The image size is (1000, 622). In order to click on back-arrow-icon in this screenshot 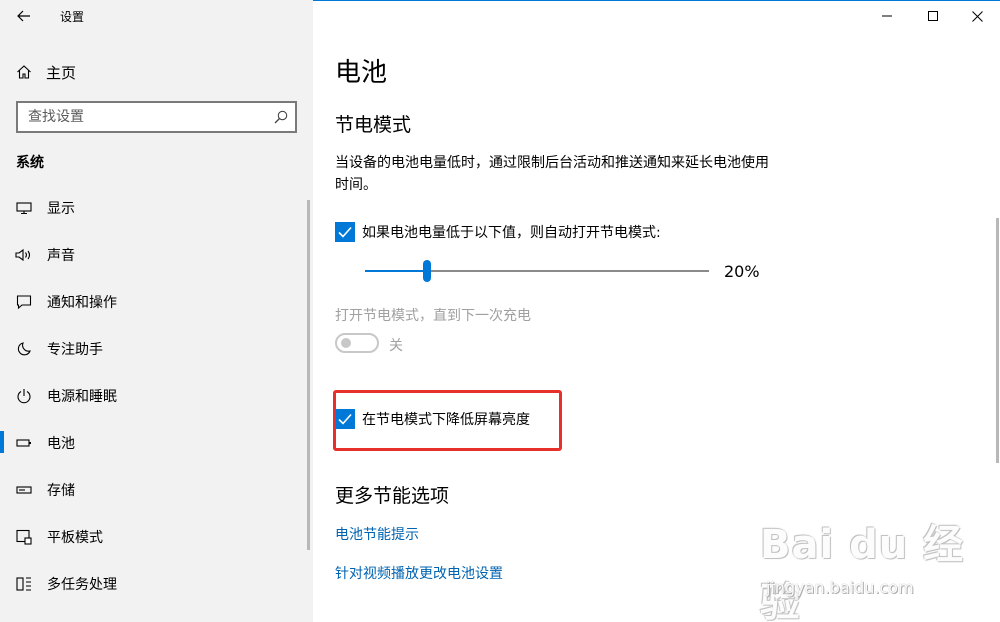, I will do `click(23, 16)`.